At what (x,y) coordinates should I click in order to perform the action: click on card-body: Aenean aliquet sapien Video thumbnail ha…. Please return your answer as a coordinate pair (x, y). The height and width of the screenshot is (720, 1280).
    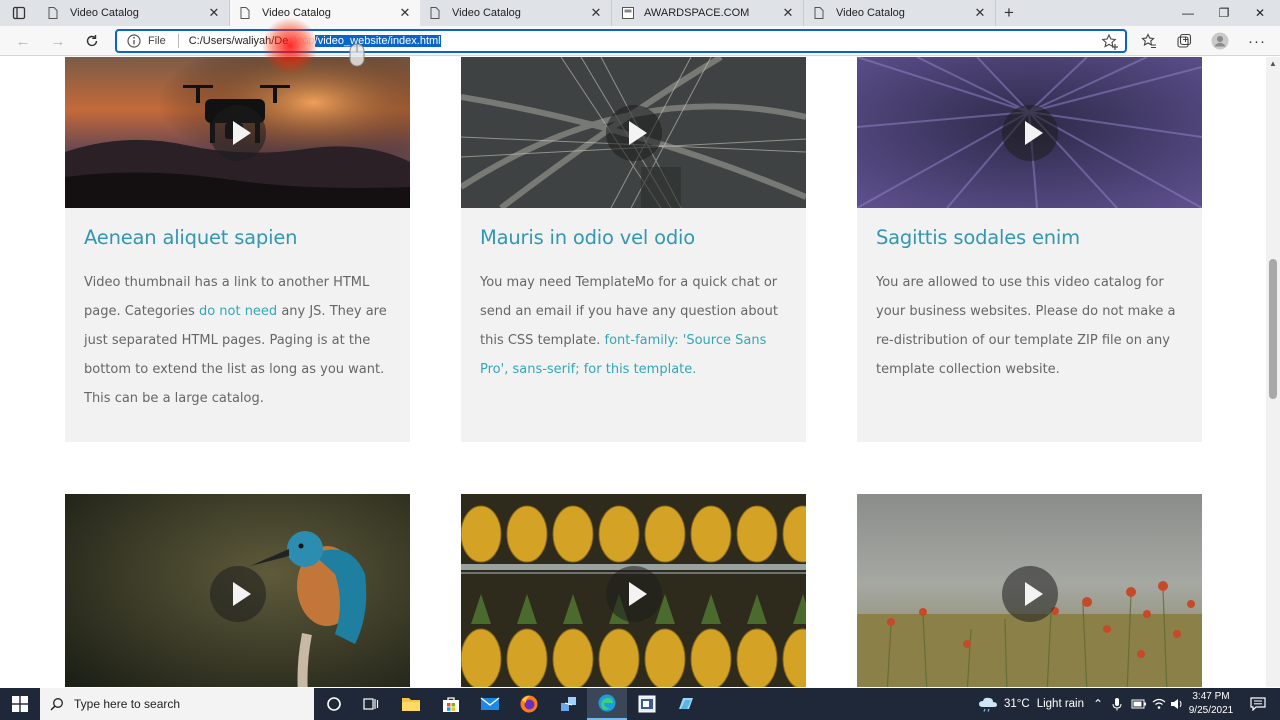
    Looking at the image, I should click on (237, 325).